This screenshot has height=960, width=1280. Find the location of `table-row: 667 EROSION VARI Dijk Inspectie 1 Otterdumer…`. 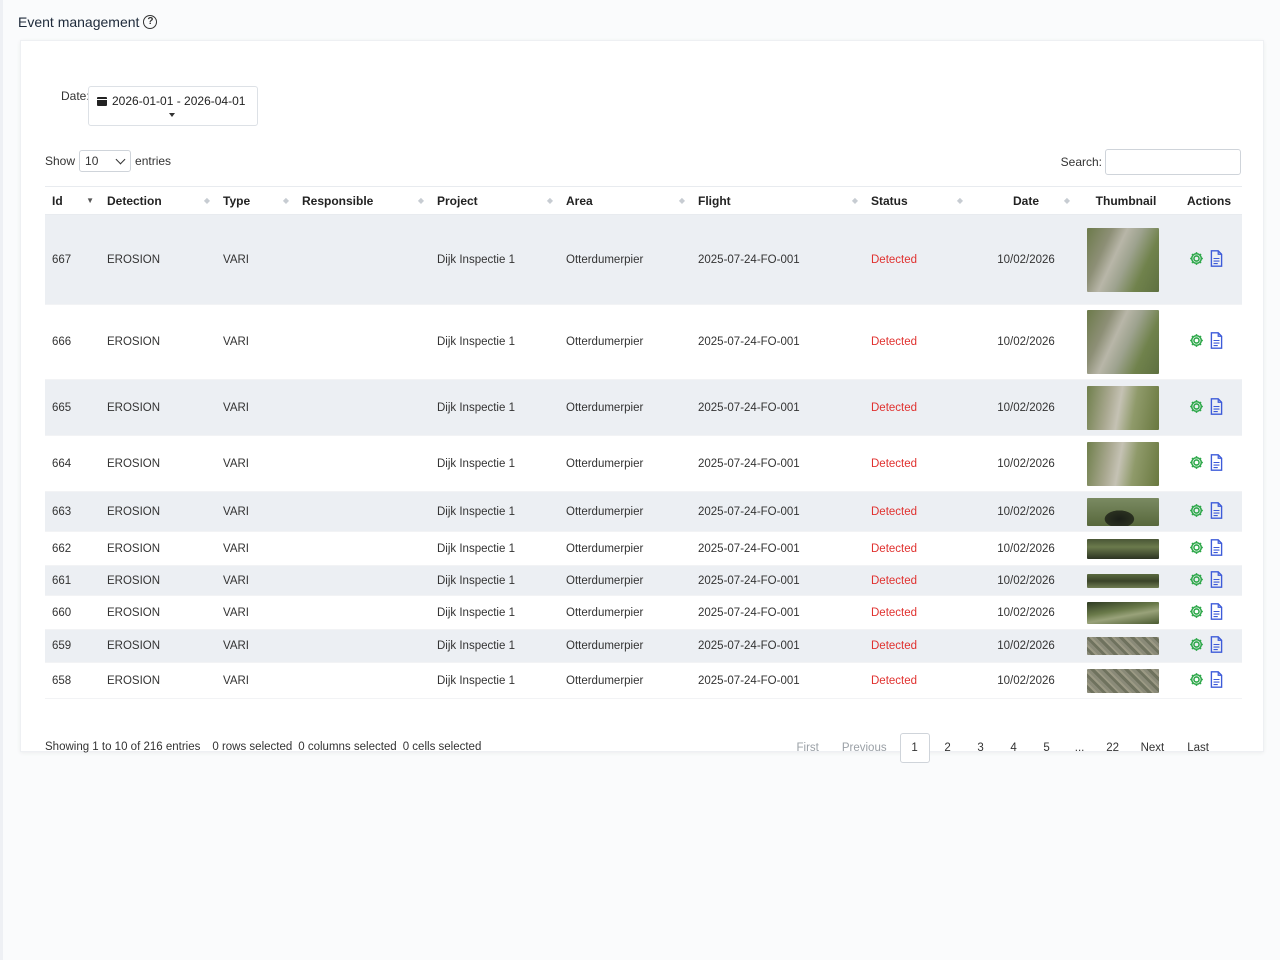

table-row: 667 EROSION VARI Dijk Inspectie 1 Otterdumer… is located at coordinates (643, 259).